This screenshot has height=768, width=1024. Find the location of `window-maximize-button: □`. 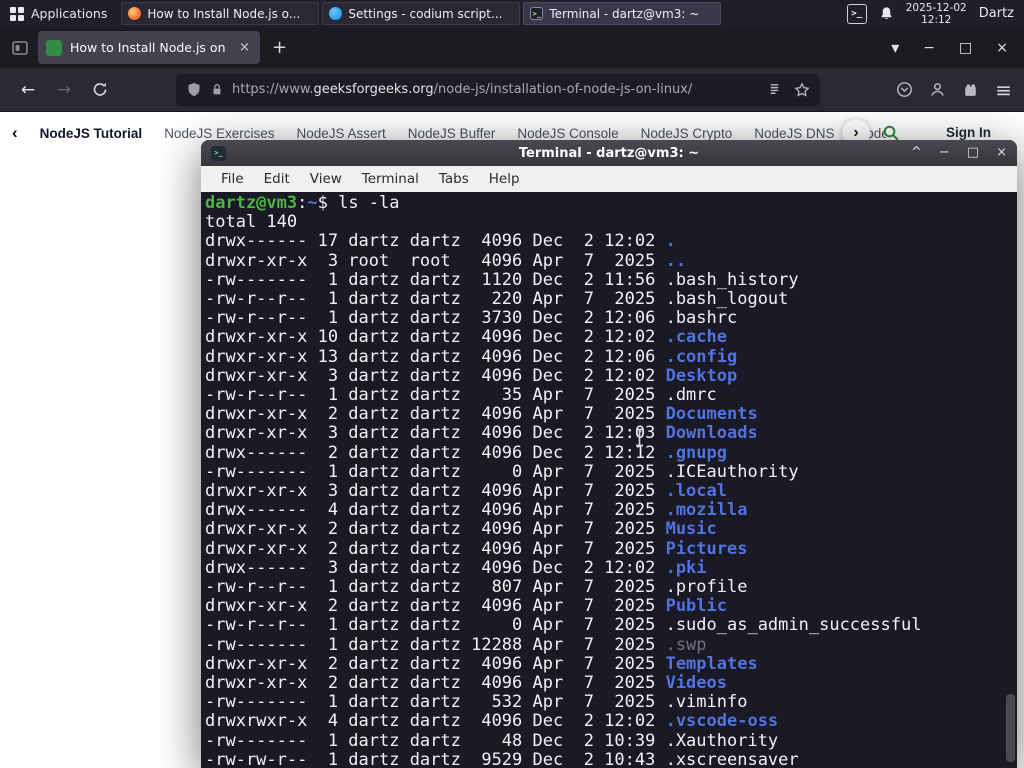

window-maximize-button: □ is located at coordinates (965, 48).